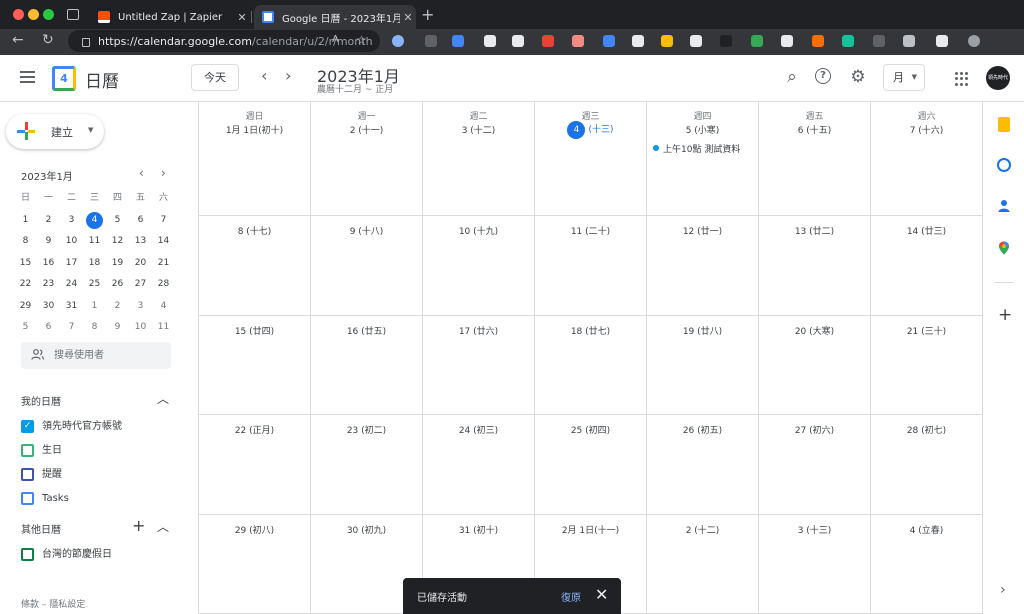 This screenshot has height=614, width=1024. I want to click on chevron-up-icon: ︿, so click(163, 398).